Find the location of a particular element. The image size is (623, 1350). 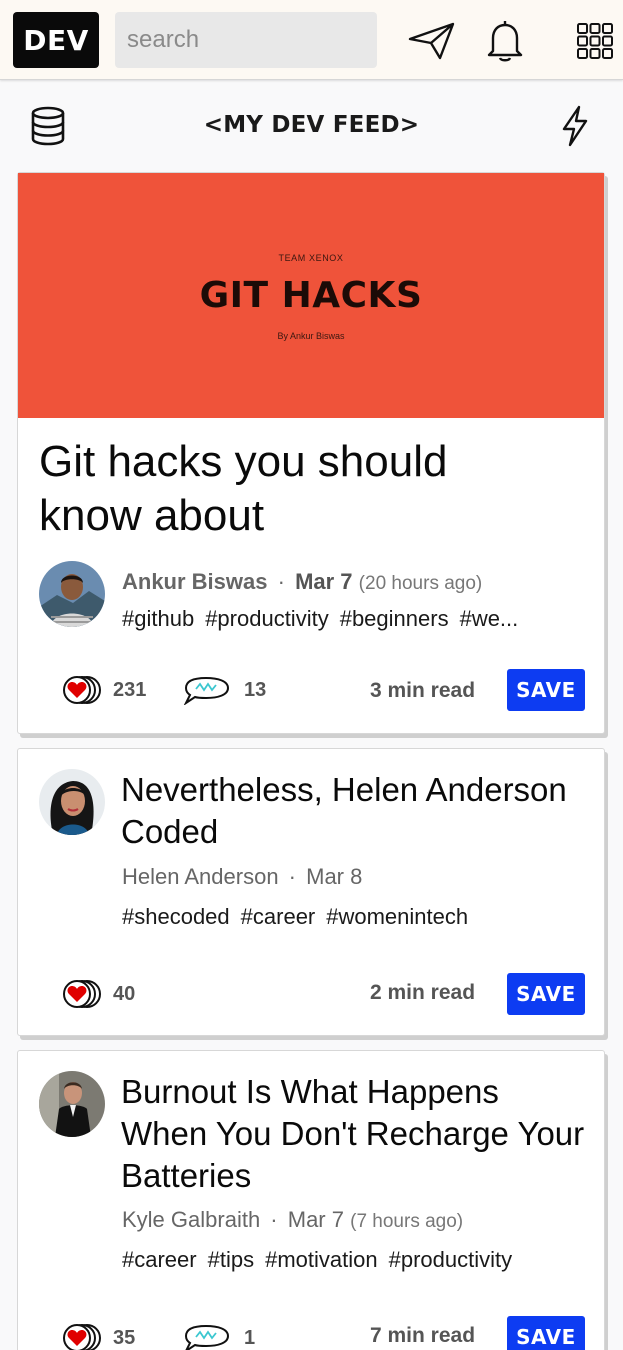

cover-byline: By Ankur Biswas is located at coordinates (311, 336).